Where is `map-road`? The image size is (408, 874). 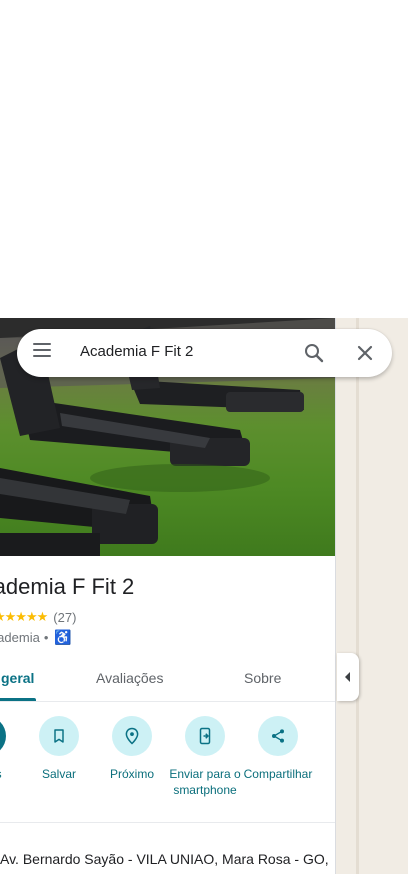
map-road is located at coordinates (357, 596).